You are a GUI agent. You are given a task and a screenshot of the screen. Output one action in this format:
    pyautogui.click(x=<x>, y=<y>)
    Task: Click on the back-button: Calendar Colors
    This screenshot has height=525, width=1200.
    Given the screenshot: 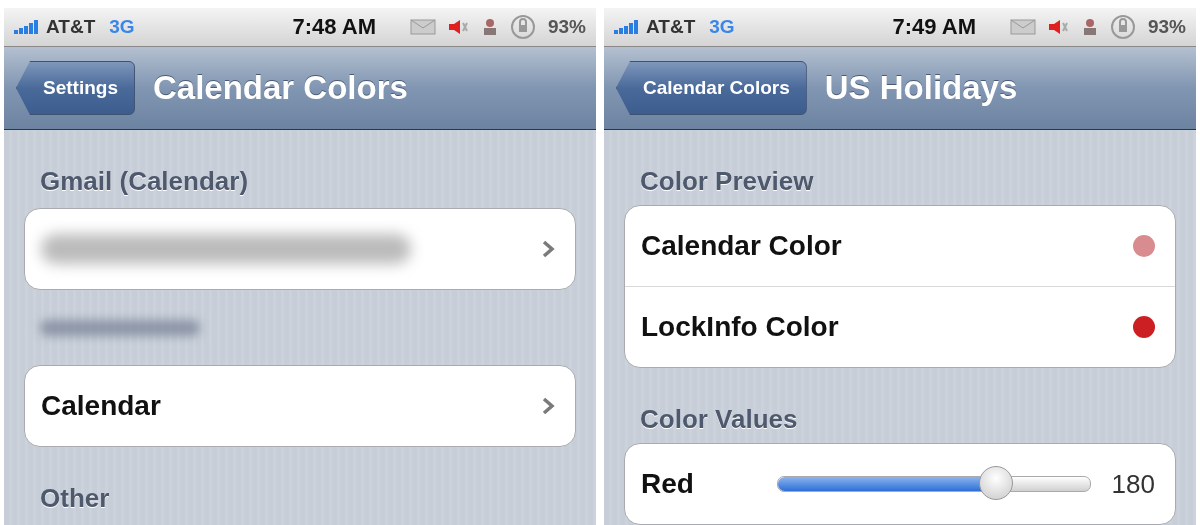 What is the action you would take?
    pyautogui.click(x=711, y=88)
    